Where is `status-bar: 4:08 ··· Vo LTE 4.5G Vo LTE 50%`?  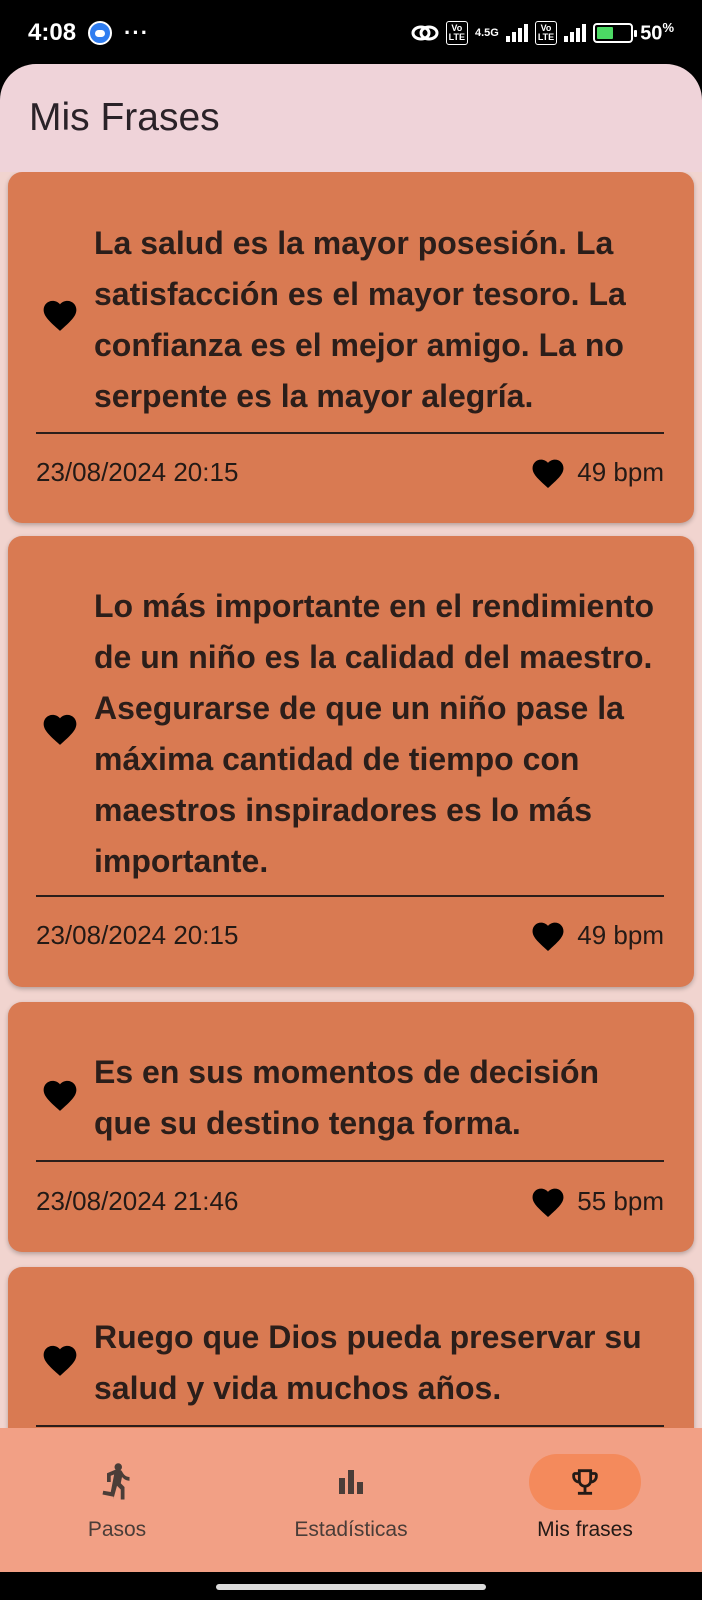 status-bar: 4:08 ··· Vo LTE 4.5G Vo LTE 50% is located at coordinates (351, 33).